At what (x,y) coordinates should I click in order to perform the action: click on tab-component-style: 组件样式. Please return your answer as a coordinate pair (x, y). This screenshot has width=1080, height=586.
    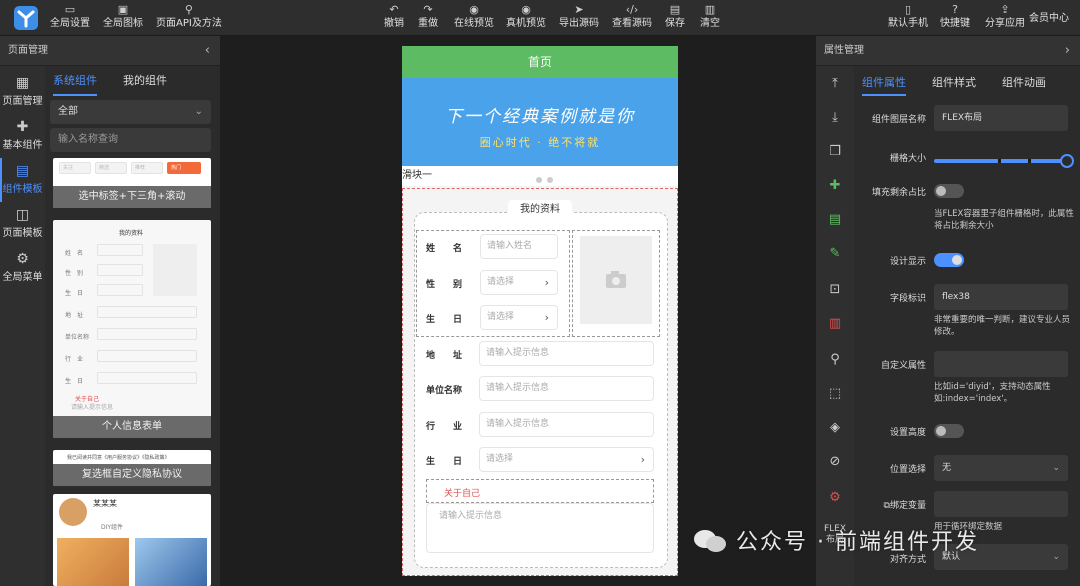
    Looking at the image, I should click on (954, 85).